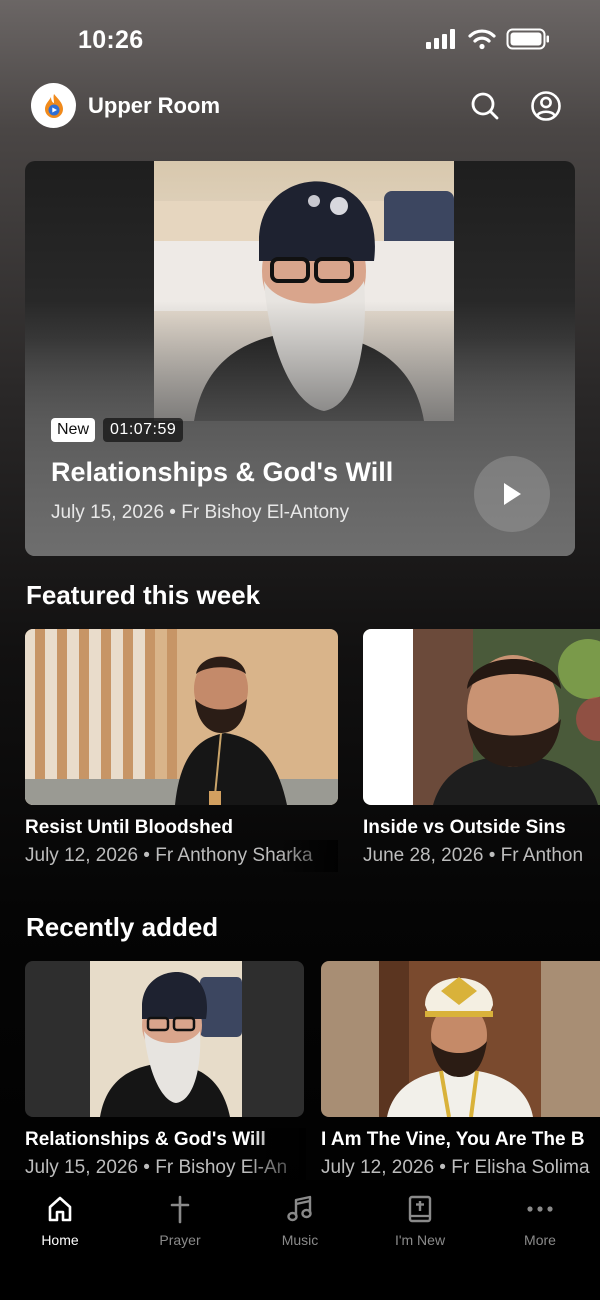 The image size is (600, 1300). What do you see at coordinates (420, 1240) in the screenshot?
I see `tab-im-new-label: I'm New` at bounding box center [420, 1240].